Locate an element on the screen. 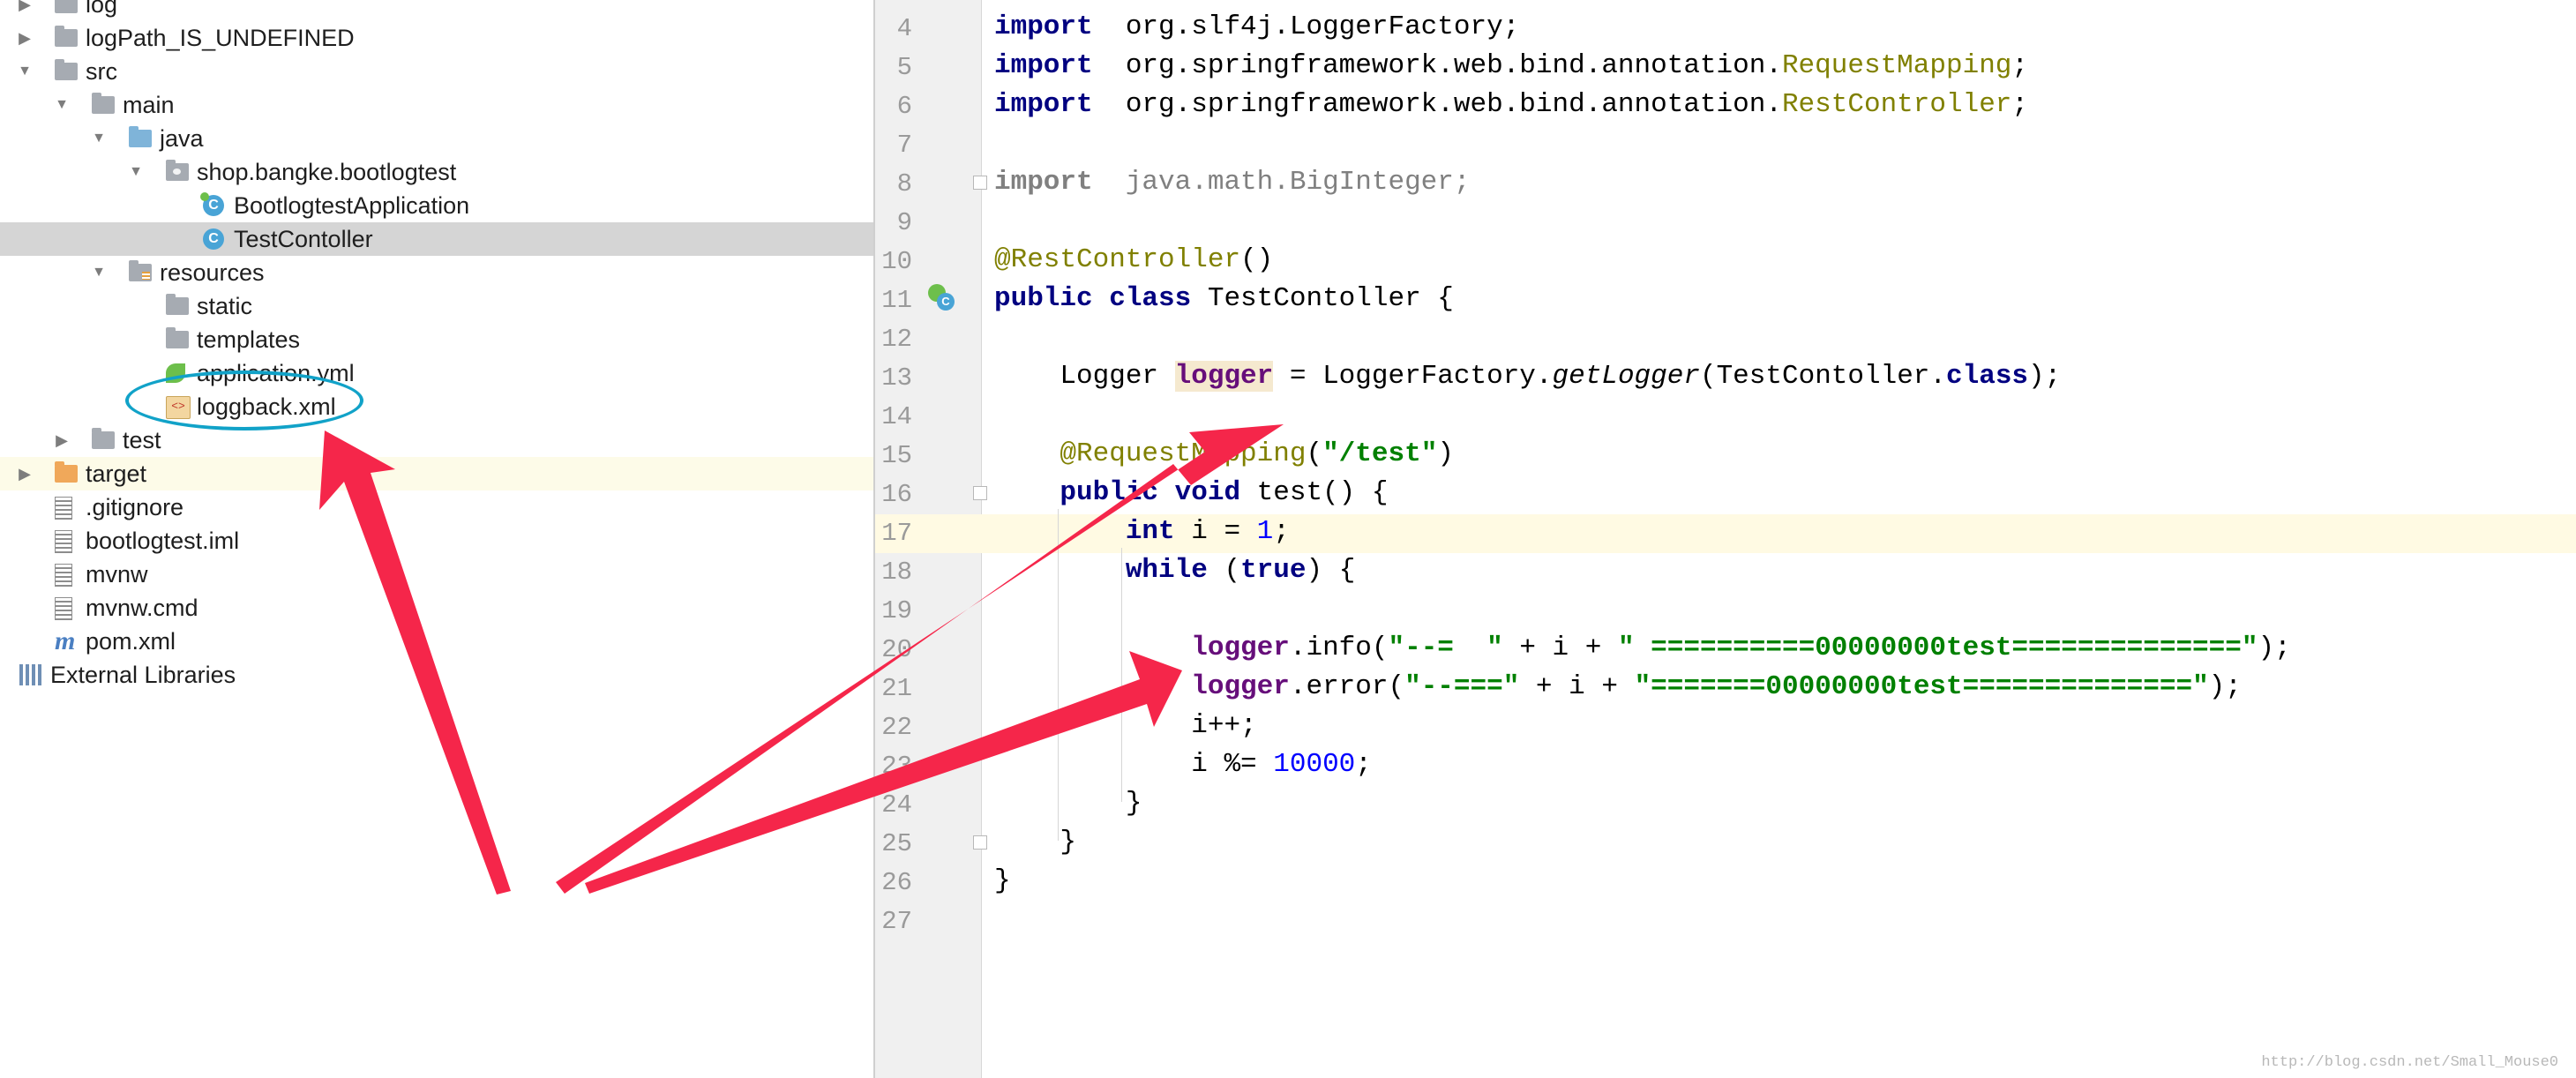 This screenshot has height=1078, width=2576. code-token: true is located at coordinates (1274, 570).